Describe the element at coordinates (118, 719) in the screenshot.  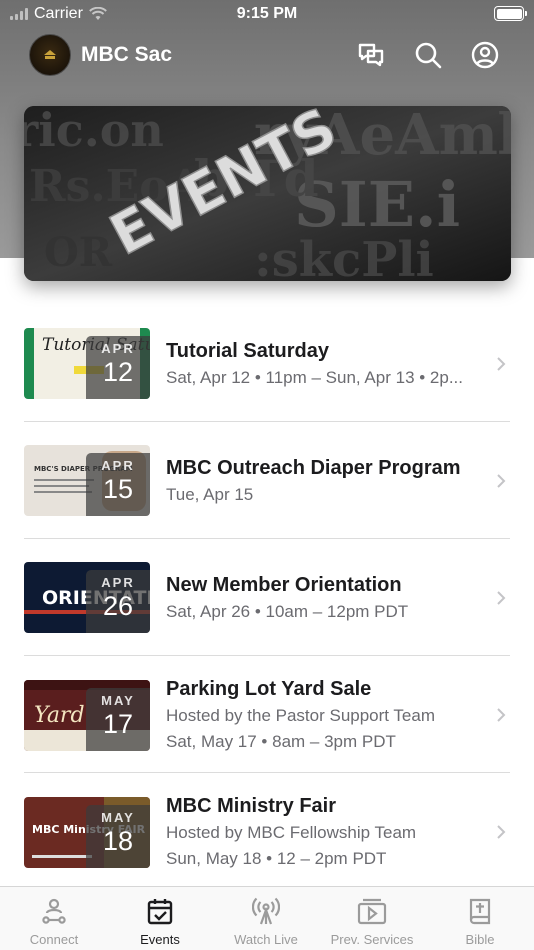
I see `event-date-badge: MAY 17` at that location.